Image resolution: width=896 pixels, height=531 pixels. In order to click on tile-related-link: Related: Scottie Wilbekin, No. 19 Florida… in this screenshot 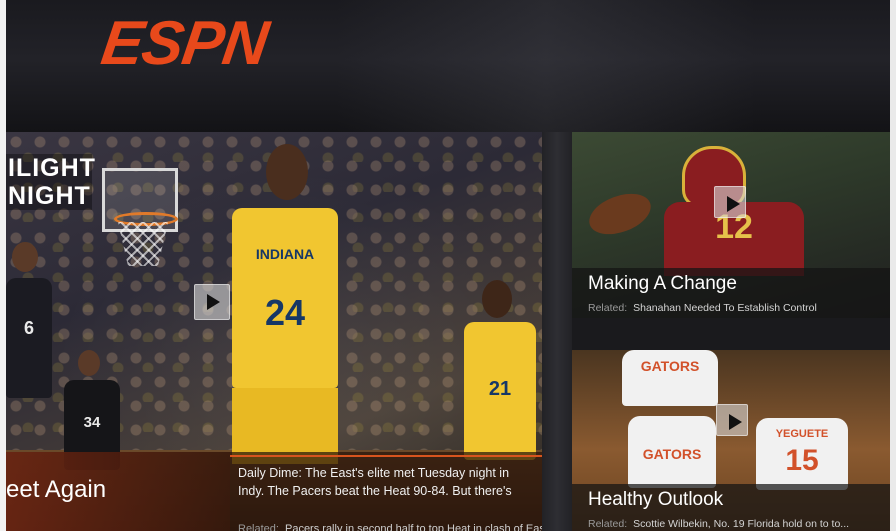, I will do `click(738, 524)`.